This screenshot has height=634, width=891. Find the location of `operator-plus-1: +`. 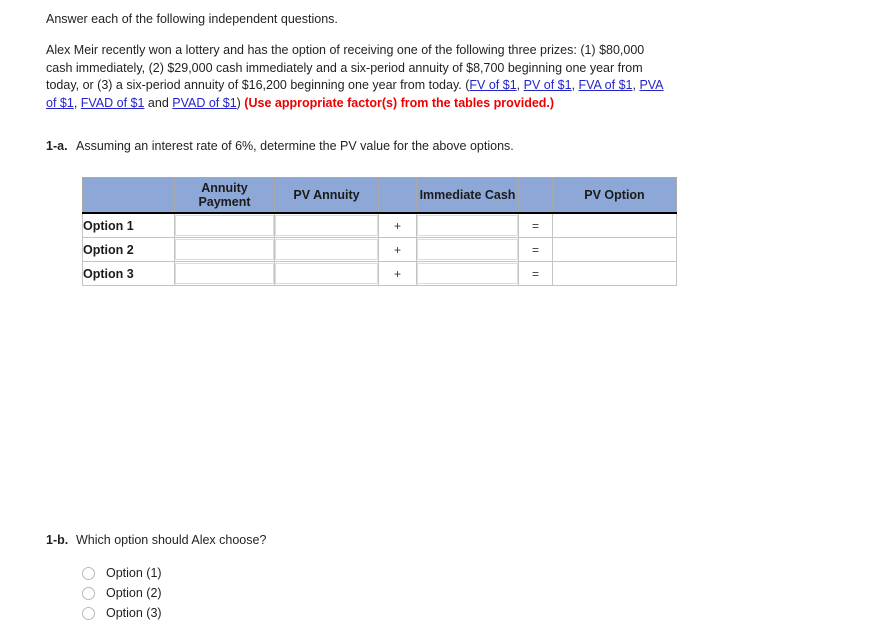

operator-plus-1: + is located at coordinates (397, 225).